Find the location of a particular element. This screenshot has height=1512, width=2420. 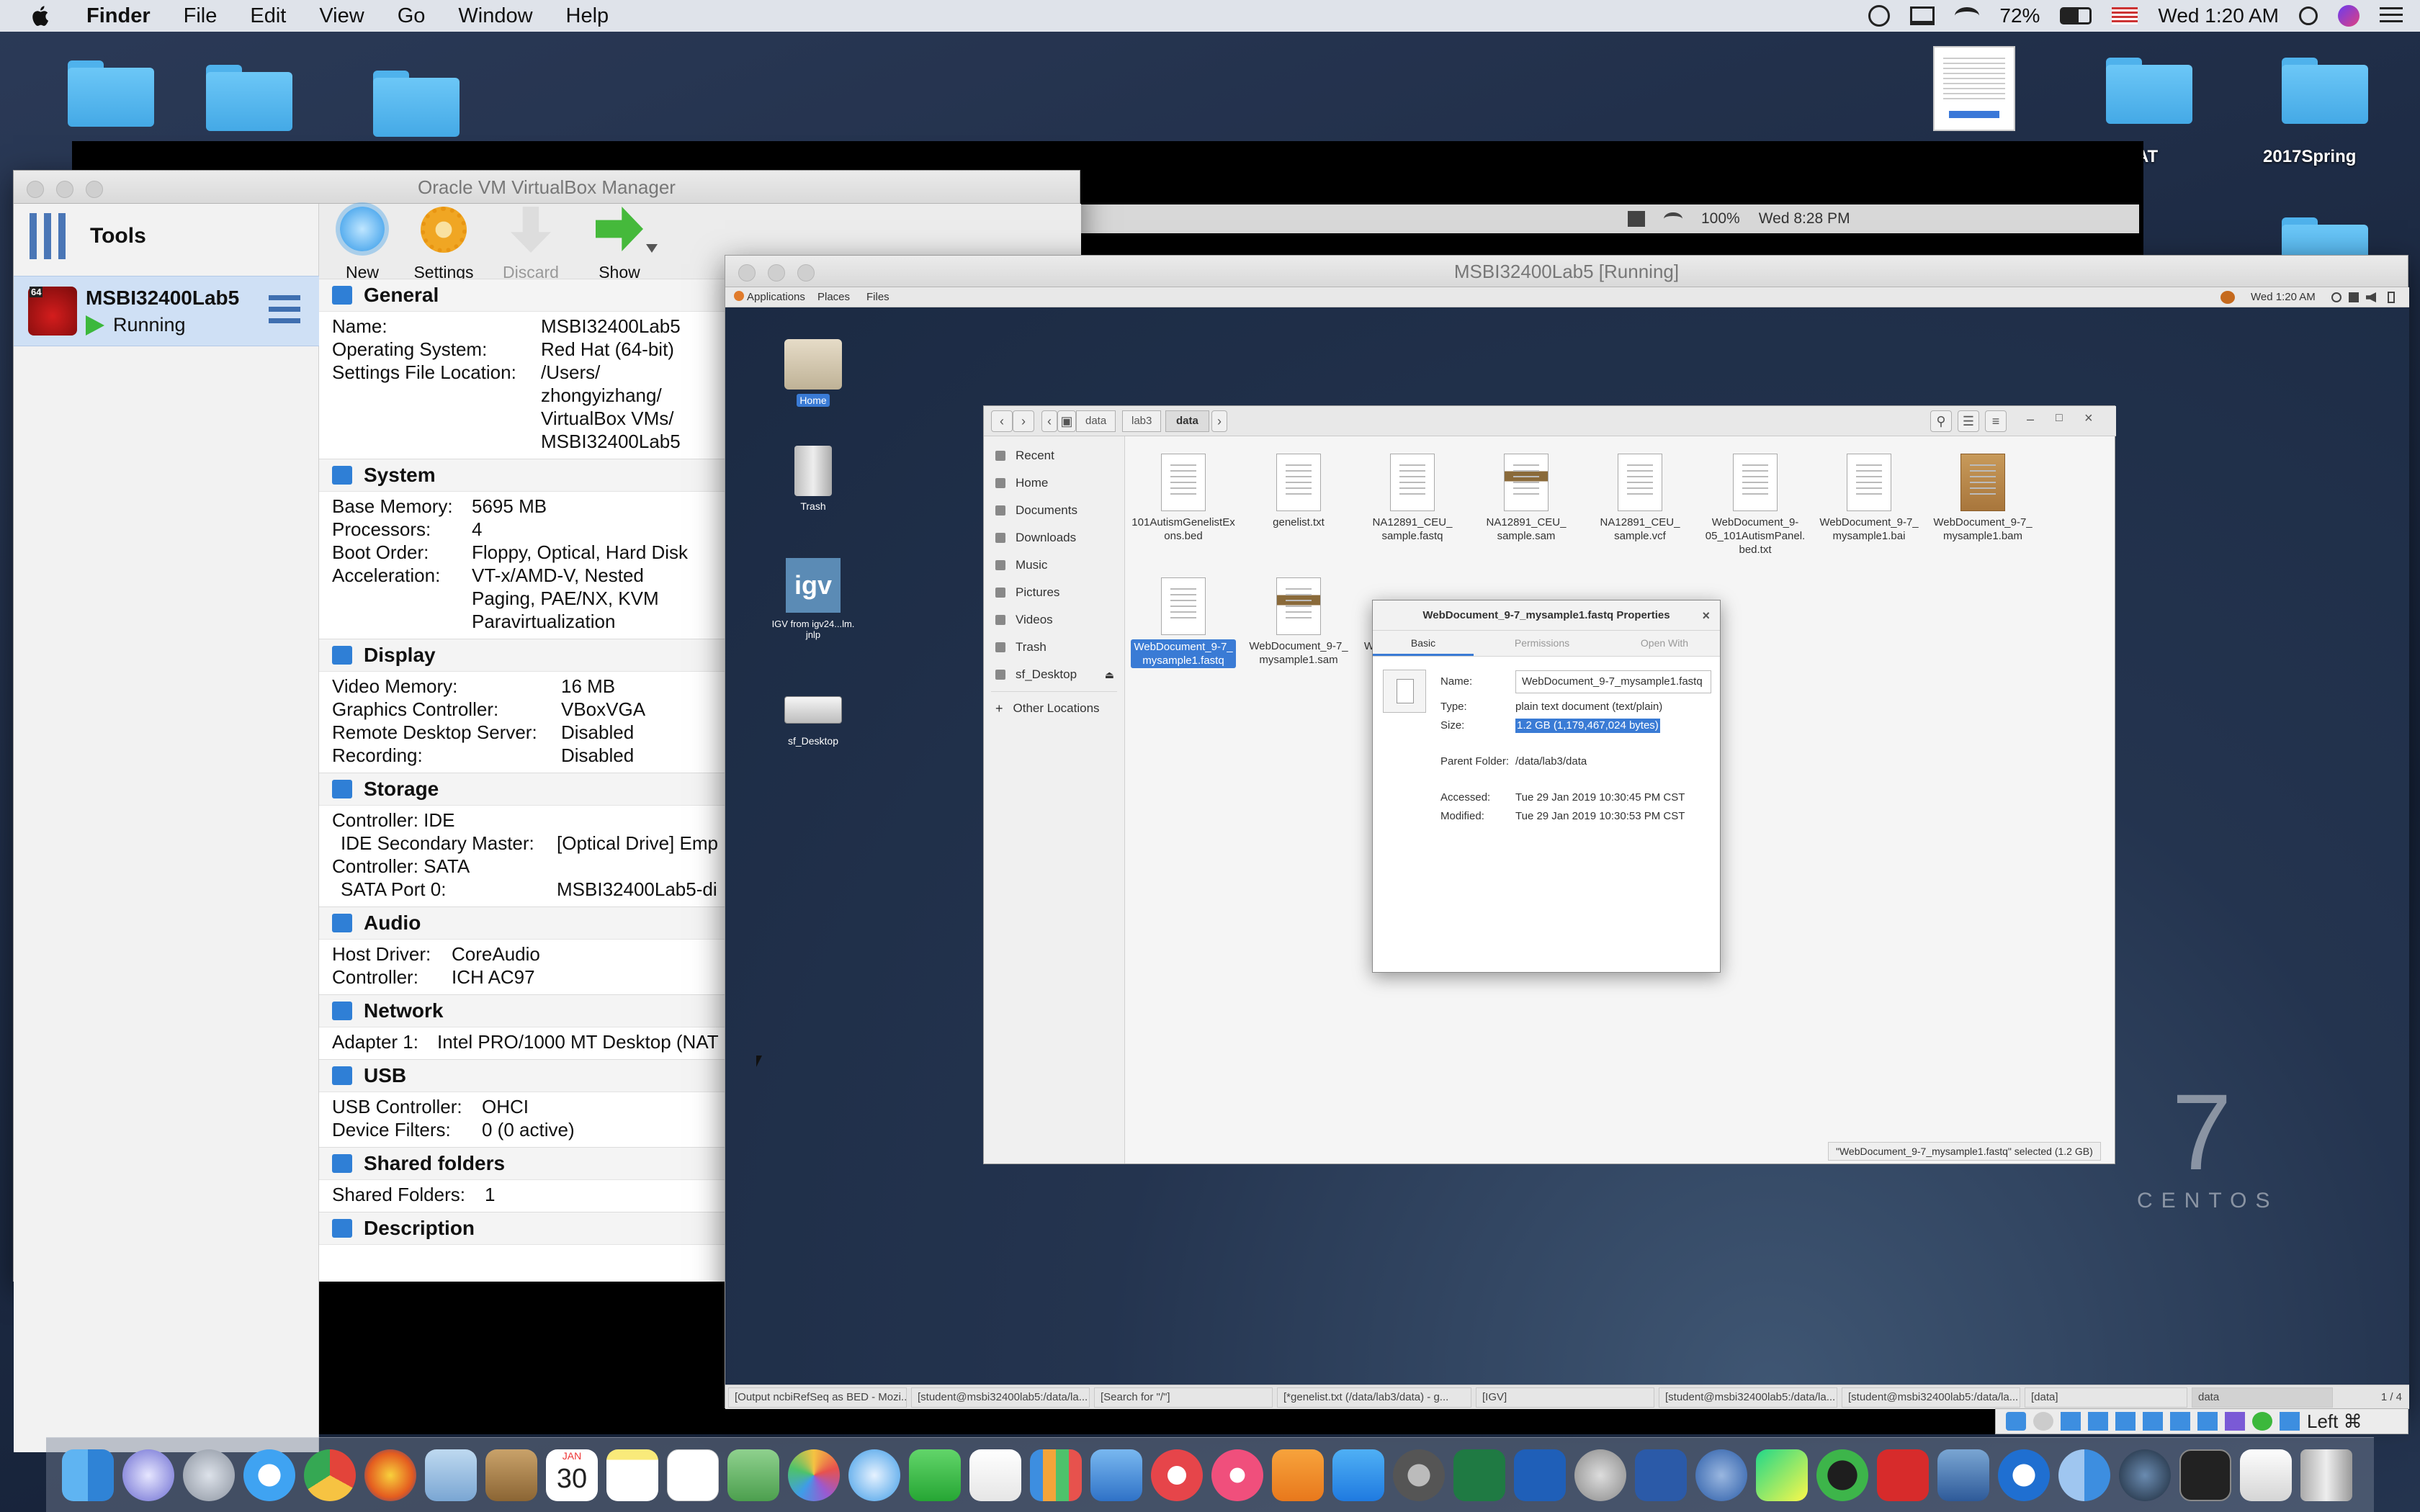

zoom-button is located at coordinates (94, 189).